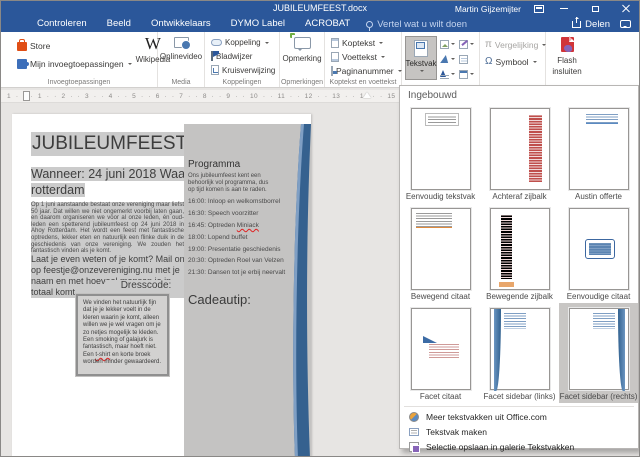 The height and width of the screenshot is (457, 640). Describe the element at coordinates (440, 153) in the screenshot. I see `gallery-item-eenvoudig-tekstvak: Eenvoudig tekstvak` at that location.